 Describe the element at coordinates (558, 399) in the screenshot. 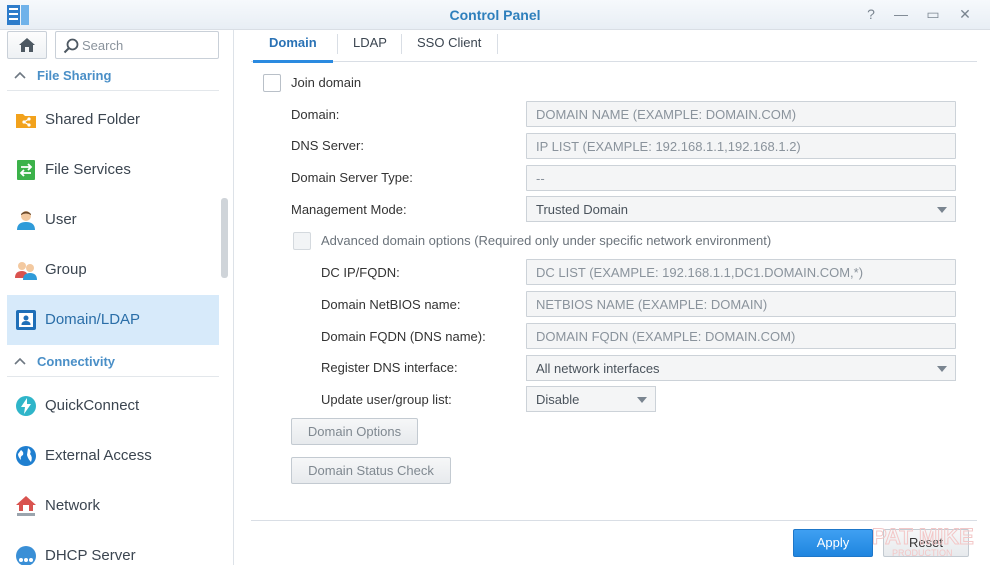

I see `update-list-value: Disable` at that location.